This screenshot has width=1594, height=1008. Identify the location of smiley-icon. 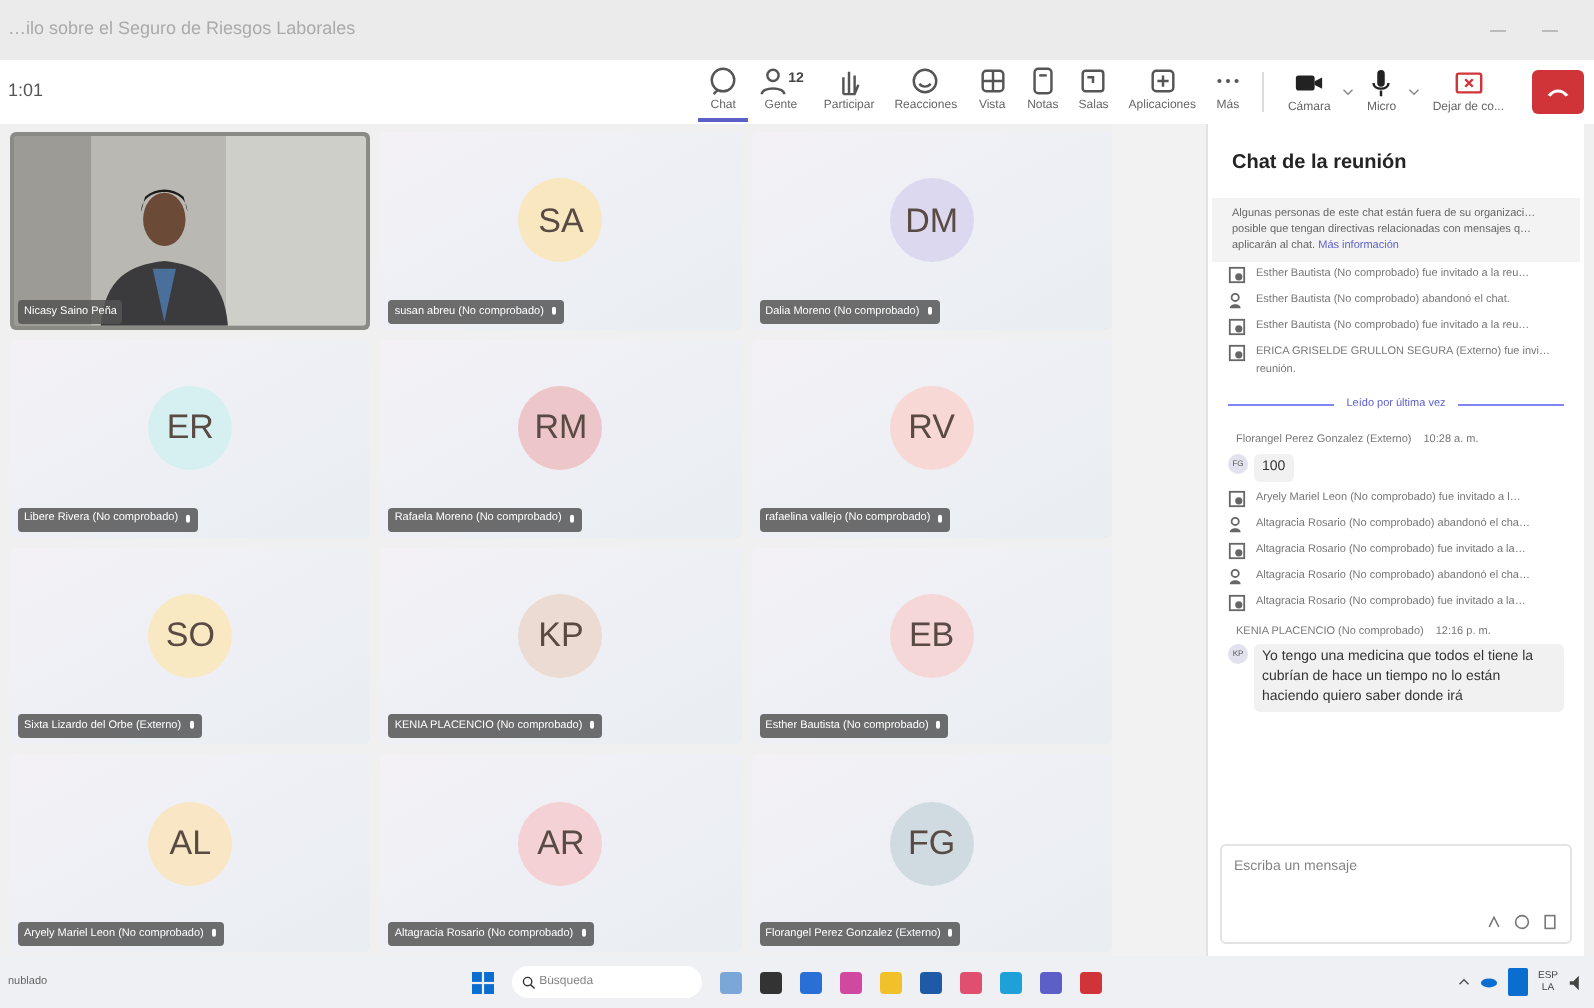
(925, 80).